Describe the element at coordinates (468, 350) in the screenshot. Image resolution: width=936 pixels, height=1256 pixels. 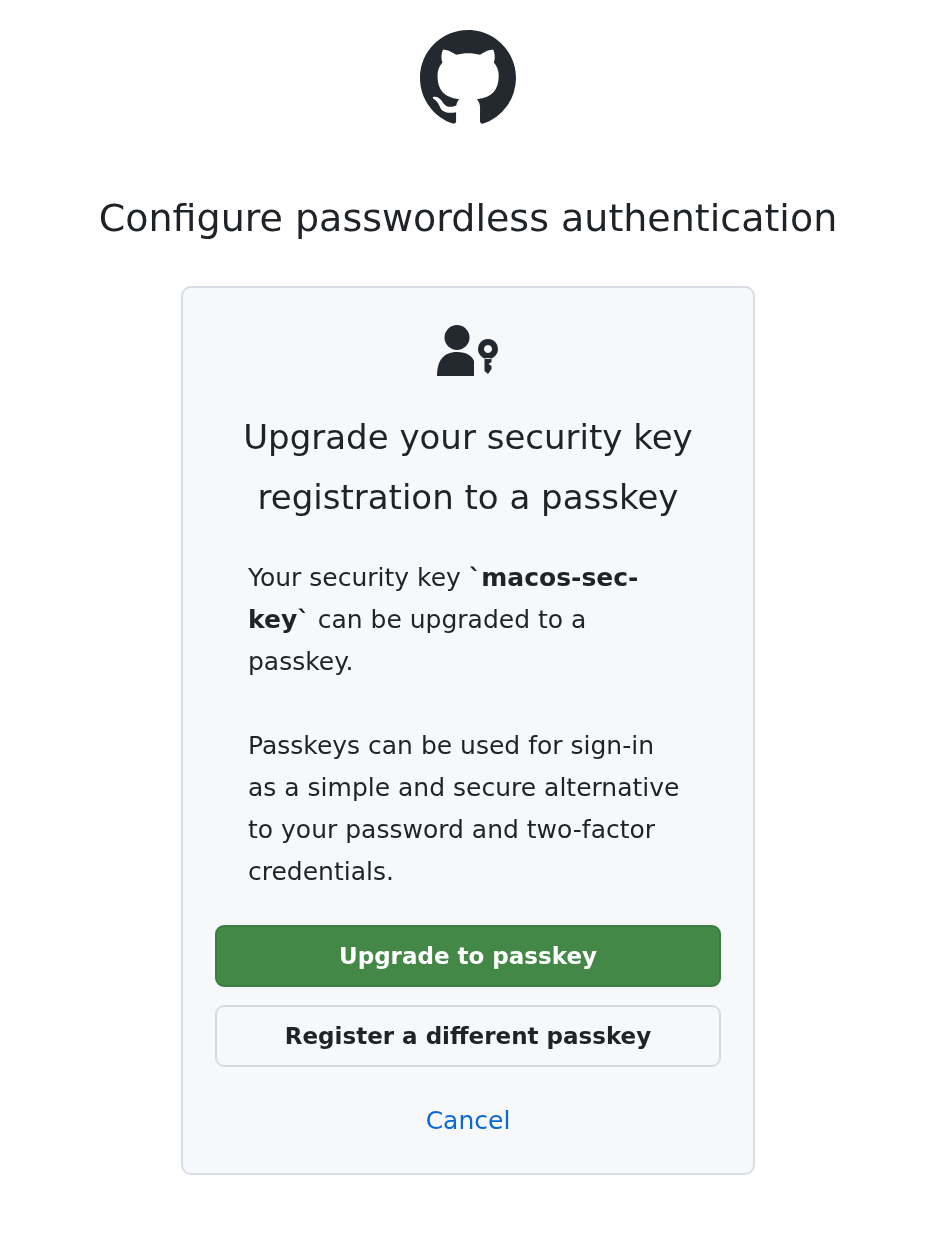
I see `person-key-icon` at that location.